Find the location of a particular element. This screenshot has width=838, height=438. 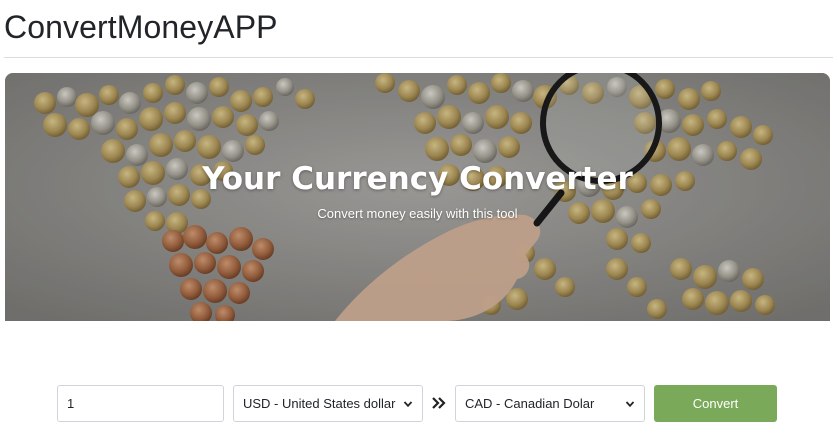

to-currency-select: CAD - Canadian Dolar is located at coordinates (550, 403).